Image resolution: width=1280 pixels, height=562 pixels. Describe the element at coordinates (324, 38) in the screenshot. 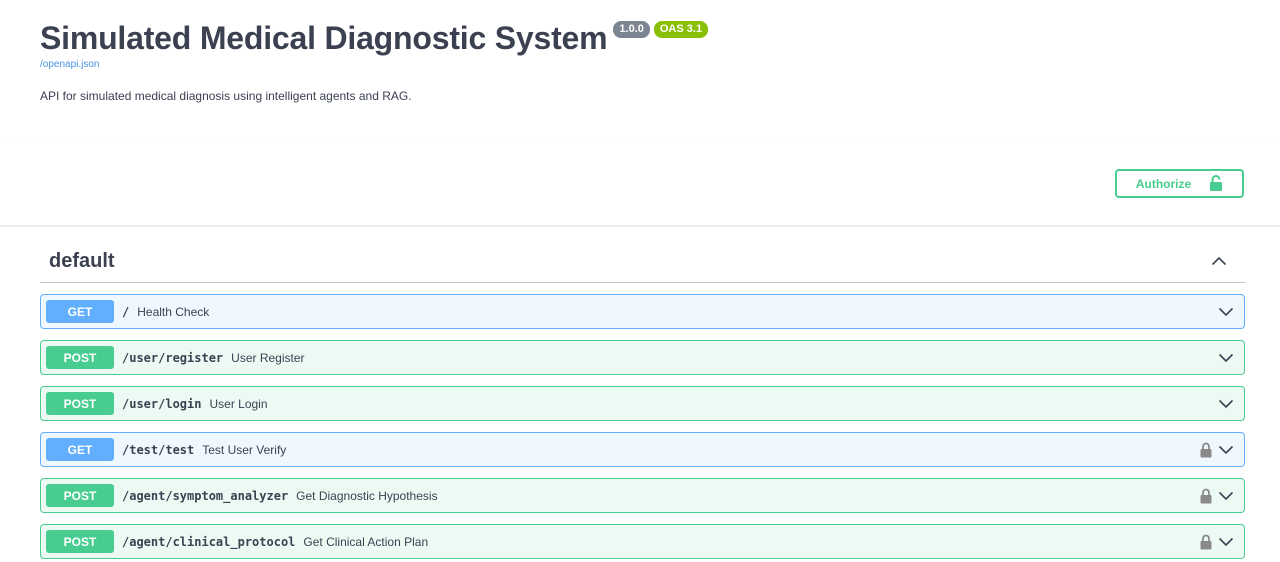

I see `page-title: Simulated Medical Diagnostic System` at that location.